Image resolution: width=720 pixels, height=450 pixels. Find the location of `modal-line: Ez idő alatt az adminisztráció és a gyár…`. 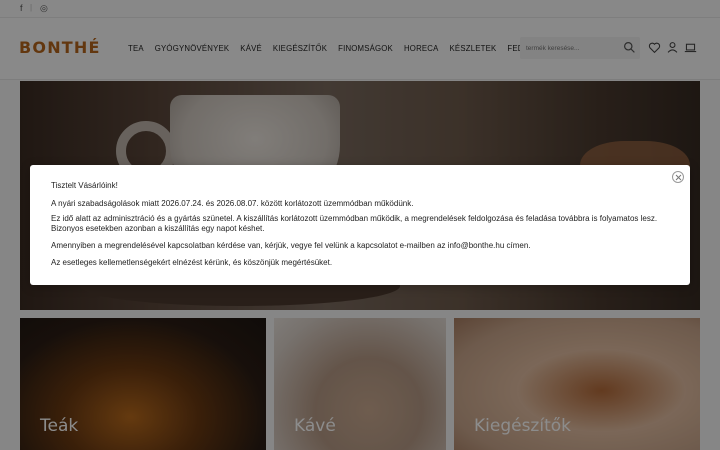

modal-line: Ez idő alatt az adminisztráció és a gyár… is located at coordinates (354, 218).